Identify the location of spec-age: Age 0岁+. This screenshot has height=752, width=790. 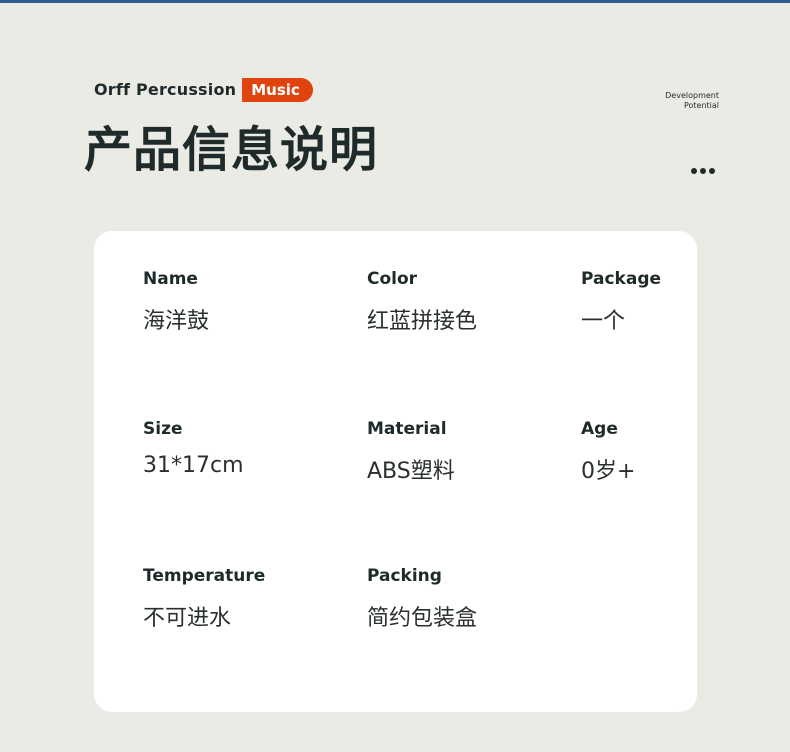
(608, 452).